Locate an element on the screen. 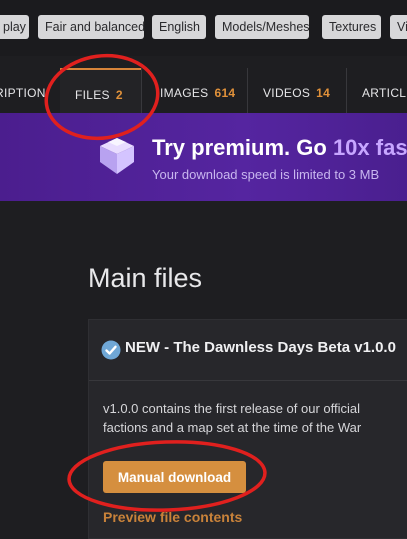 The image size is (407, 539). tab-count: 14 is located at coordinates (323, 93).